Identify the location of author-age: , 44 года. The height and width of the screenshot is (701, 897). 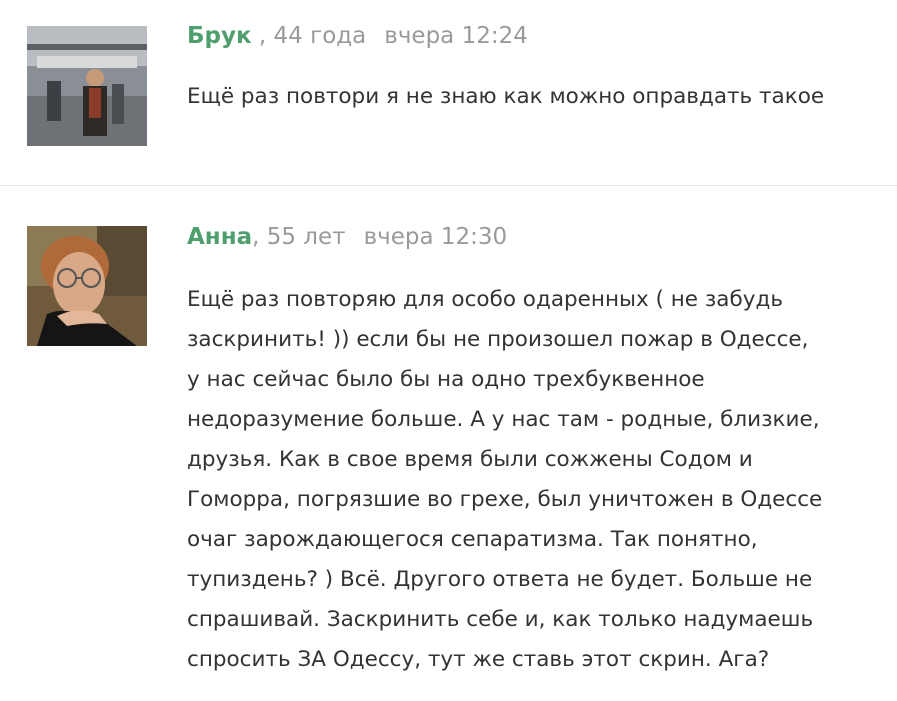
(309, 36).